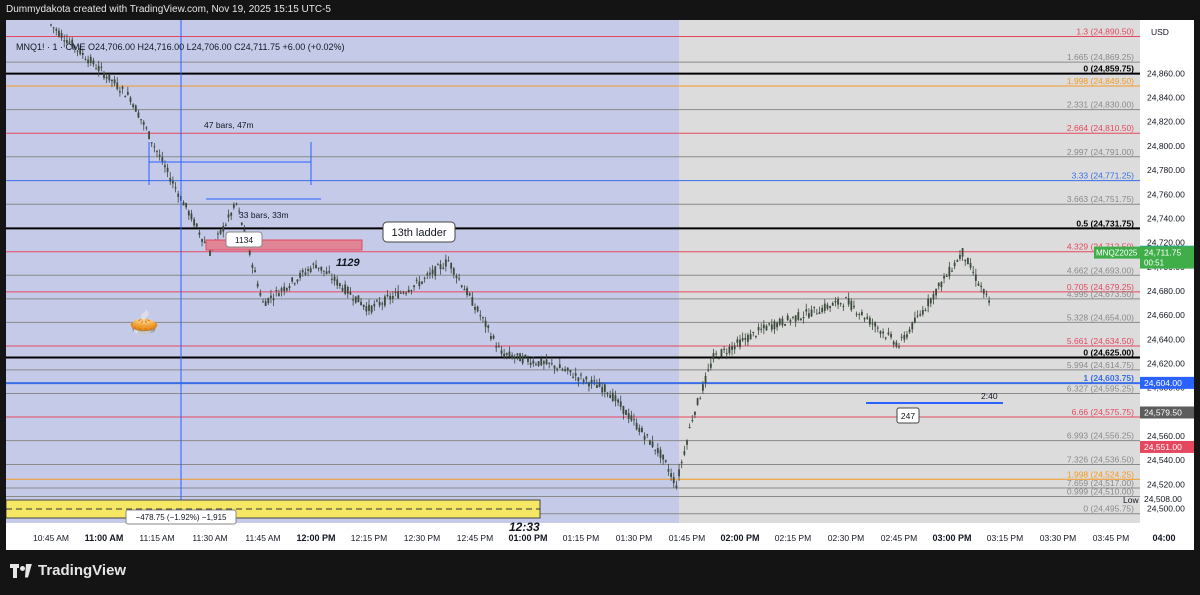 The width and height of the screenshot is (1200, 595). Describe the element at coordinates (68, 570) in the screenshot. I see `tradingview-logo: TradingView` at that location.